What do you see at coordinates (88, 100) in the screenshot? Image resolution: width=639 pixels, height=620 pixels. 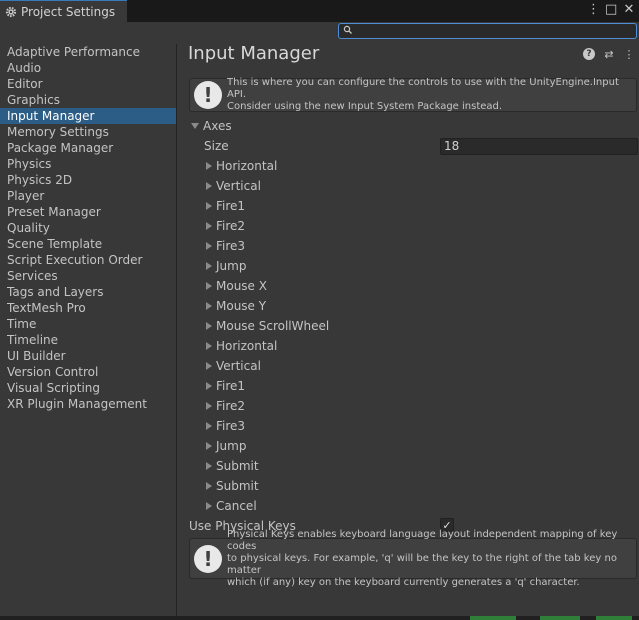 I see `sidebar-item-graphics: Graphics` at bounding box center [88, 100].